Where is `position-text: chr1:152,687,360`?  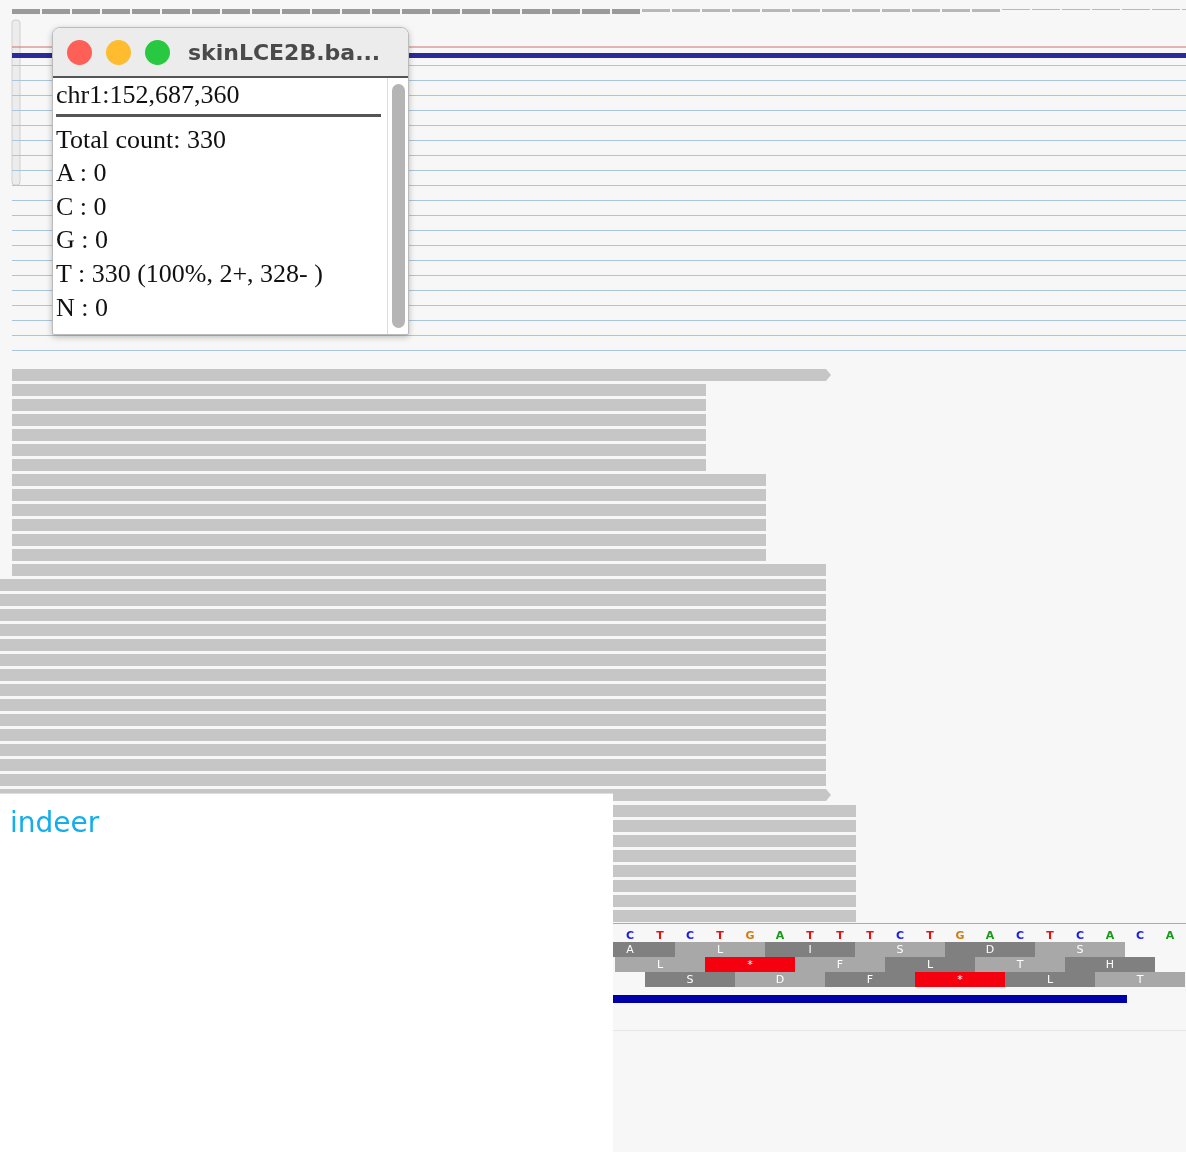
position-text: chr1:152,687,360 is located at coordinates (218, 97).